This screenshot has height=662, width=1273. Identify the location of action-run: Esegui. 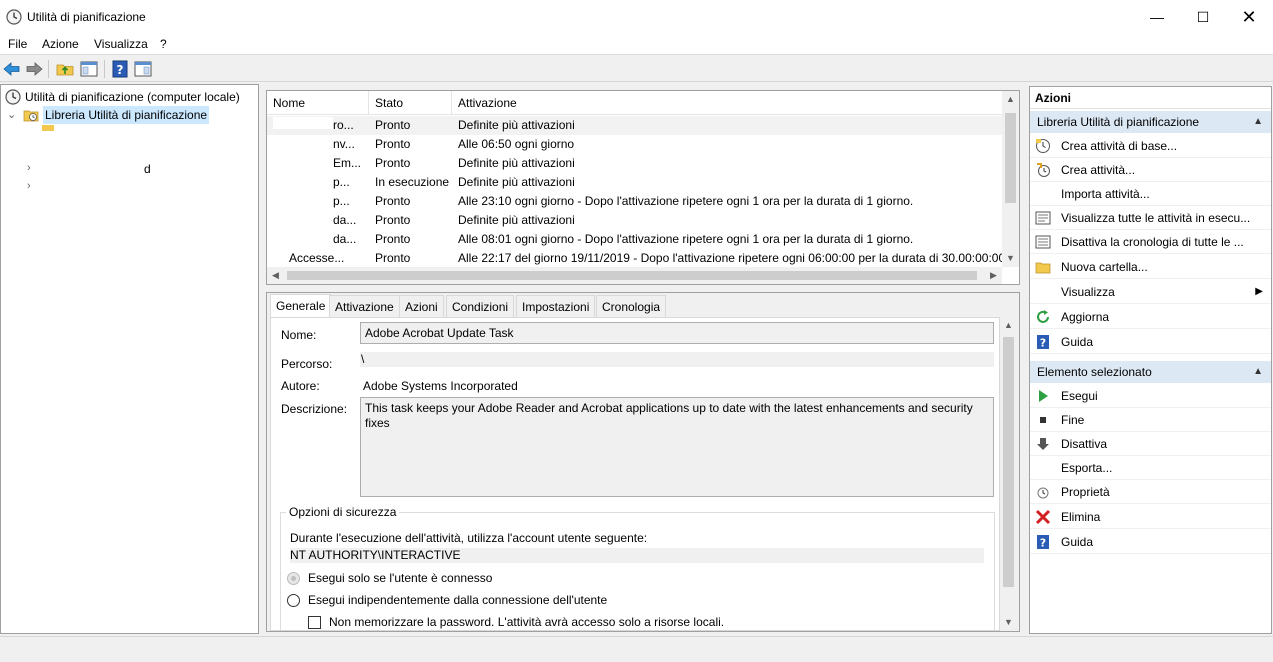
(1150, 396).